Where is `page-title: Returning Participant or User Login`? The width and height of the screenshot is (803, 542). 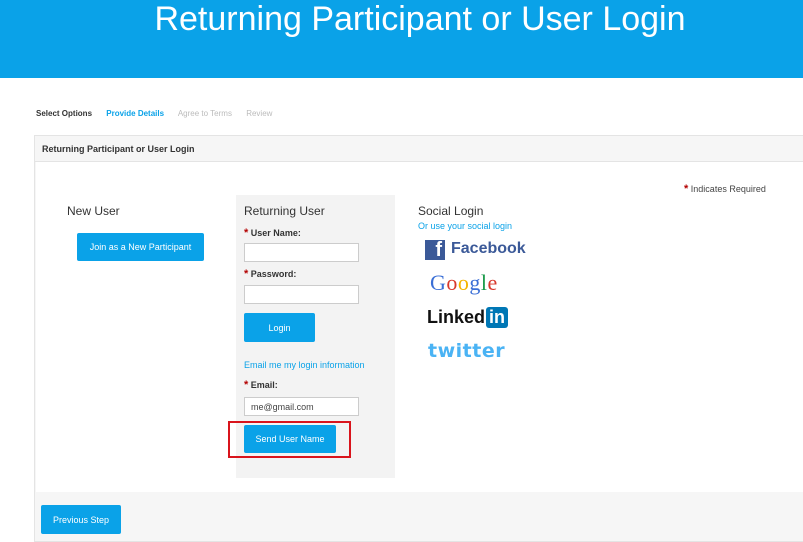 page-title: Returning Participant or User Login is located at coordinates (420, 19).